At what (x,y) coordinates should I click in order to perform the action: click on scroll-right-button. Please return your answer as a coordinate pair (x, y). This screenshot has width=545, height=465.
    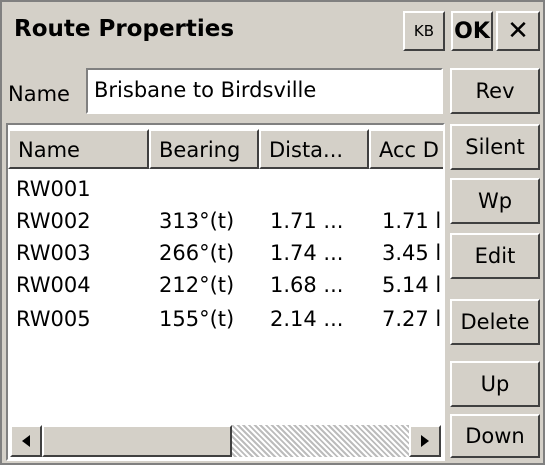
    Looking at the image, I should click on (425, 441).